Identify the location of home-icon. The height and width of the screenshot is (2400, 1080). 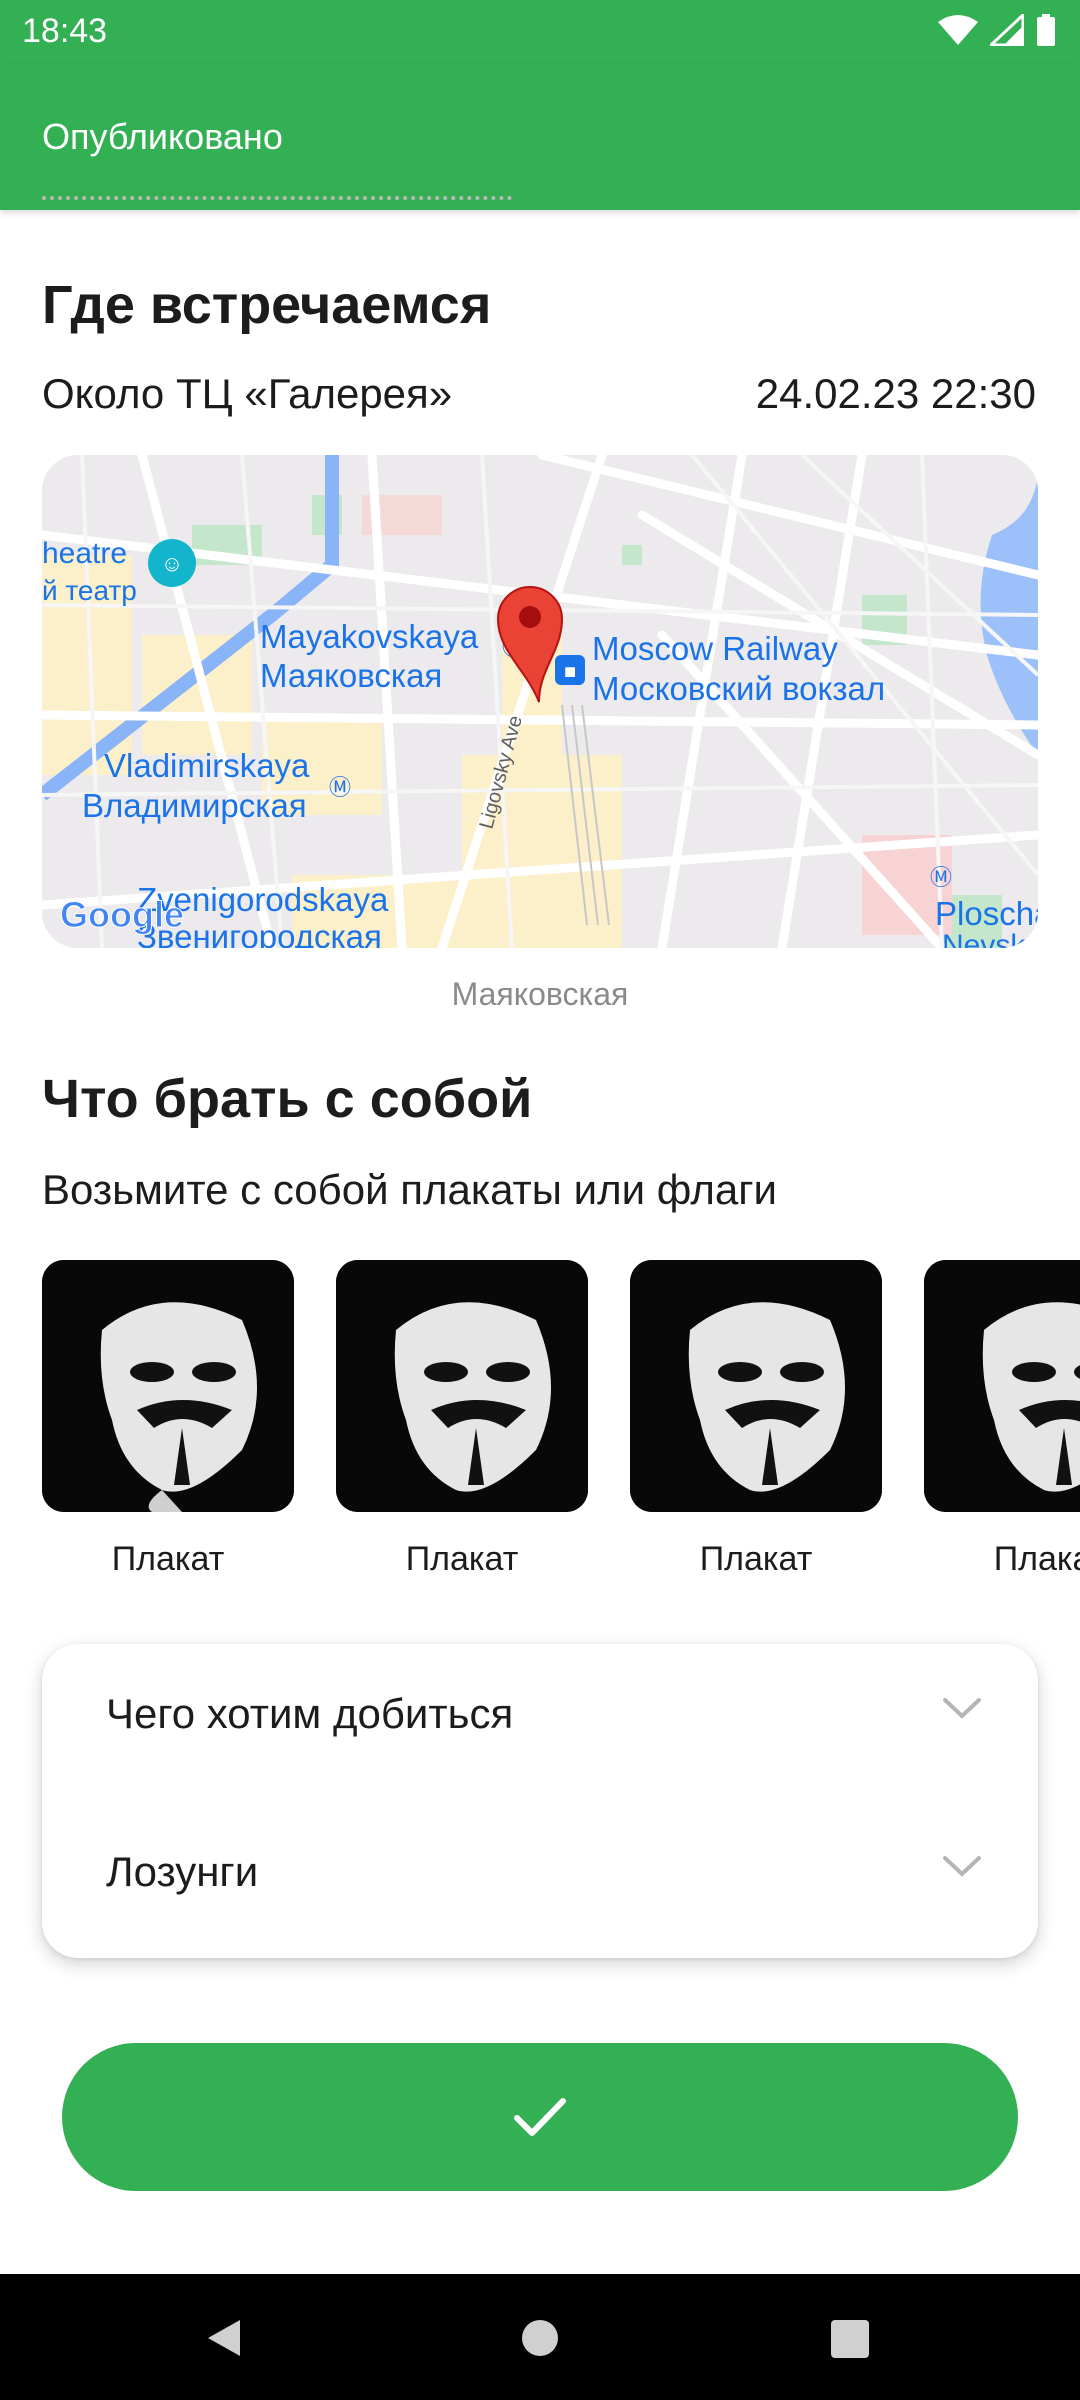
(540, 2338).